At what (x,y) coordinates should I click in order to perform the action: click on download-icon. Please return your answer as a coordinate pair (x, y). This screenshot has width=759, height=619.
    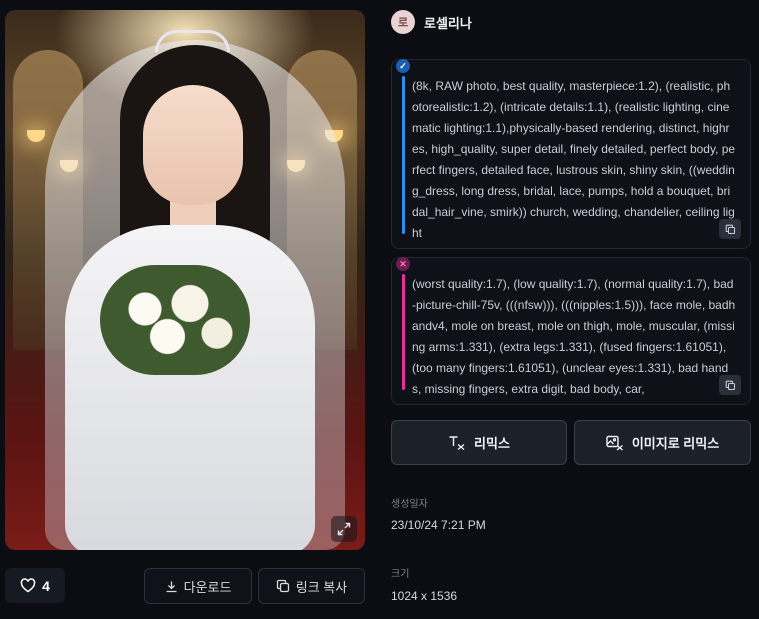
    Looking at the image, I should click on (171, 586).